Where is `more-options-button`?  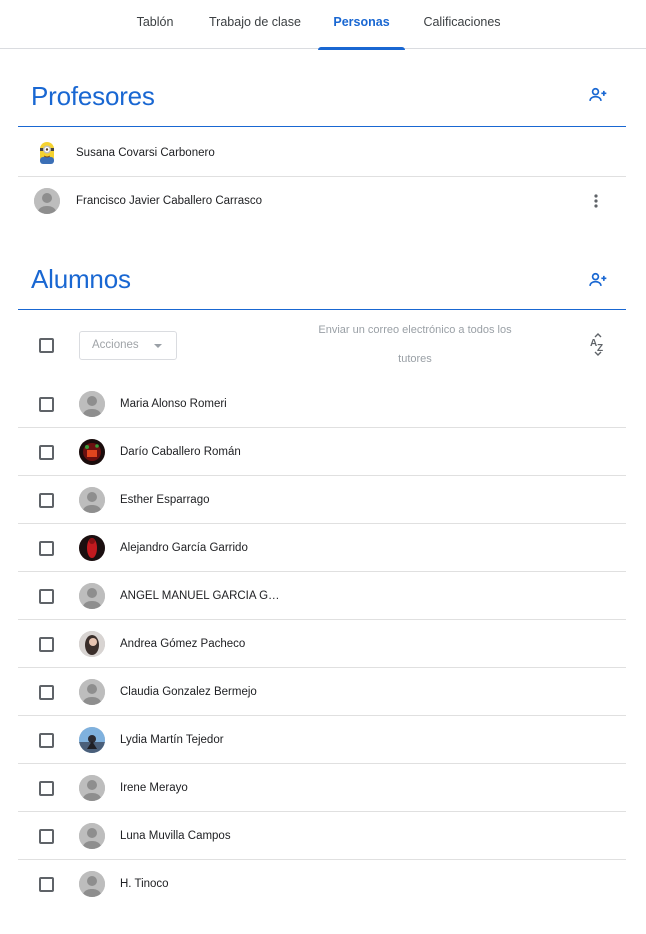 more-options-button is located at coordinates (596, 201).